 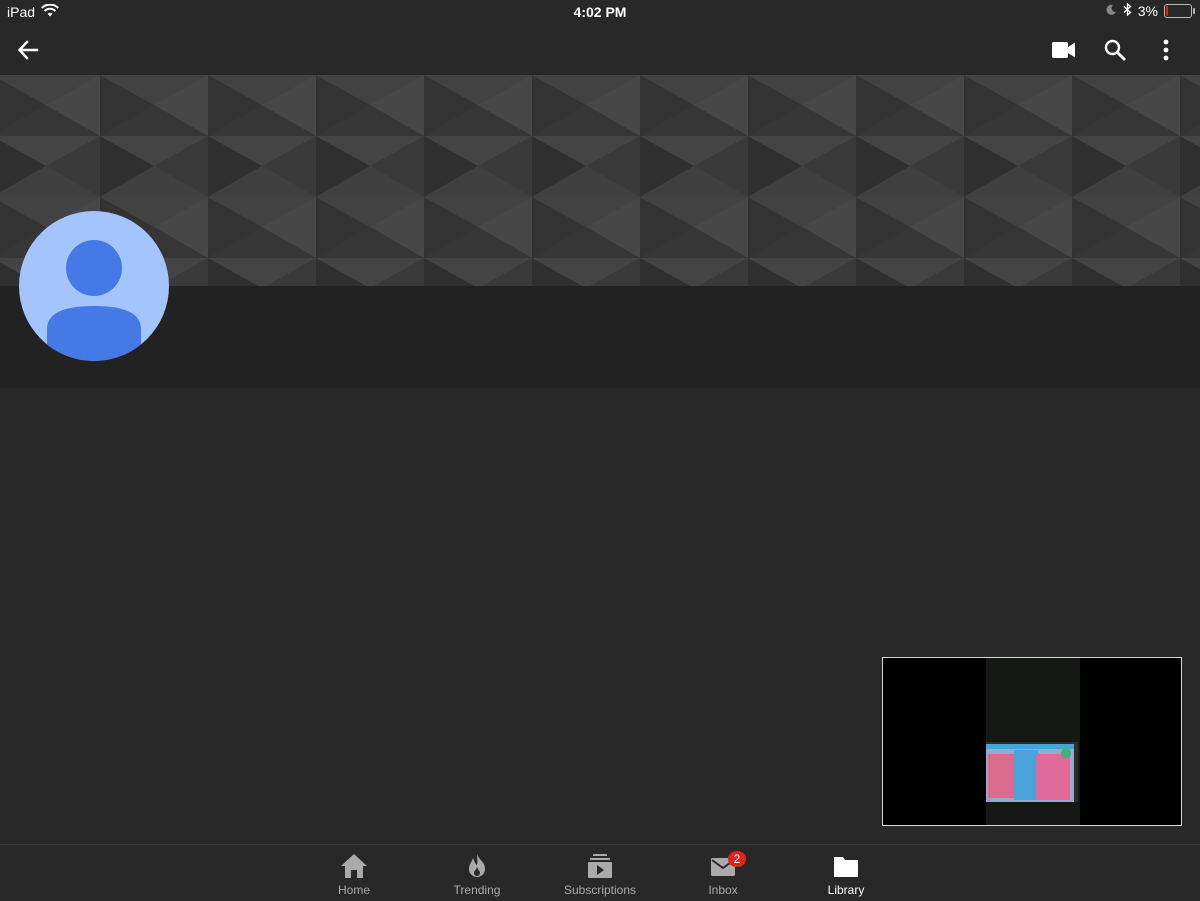 I want to click on search-button, so click(x=1115, y=50).